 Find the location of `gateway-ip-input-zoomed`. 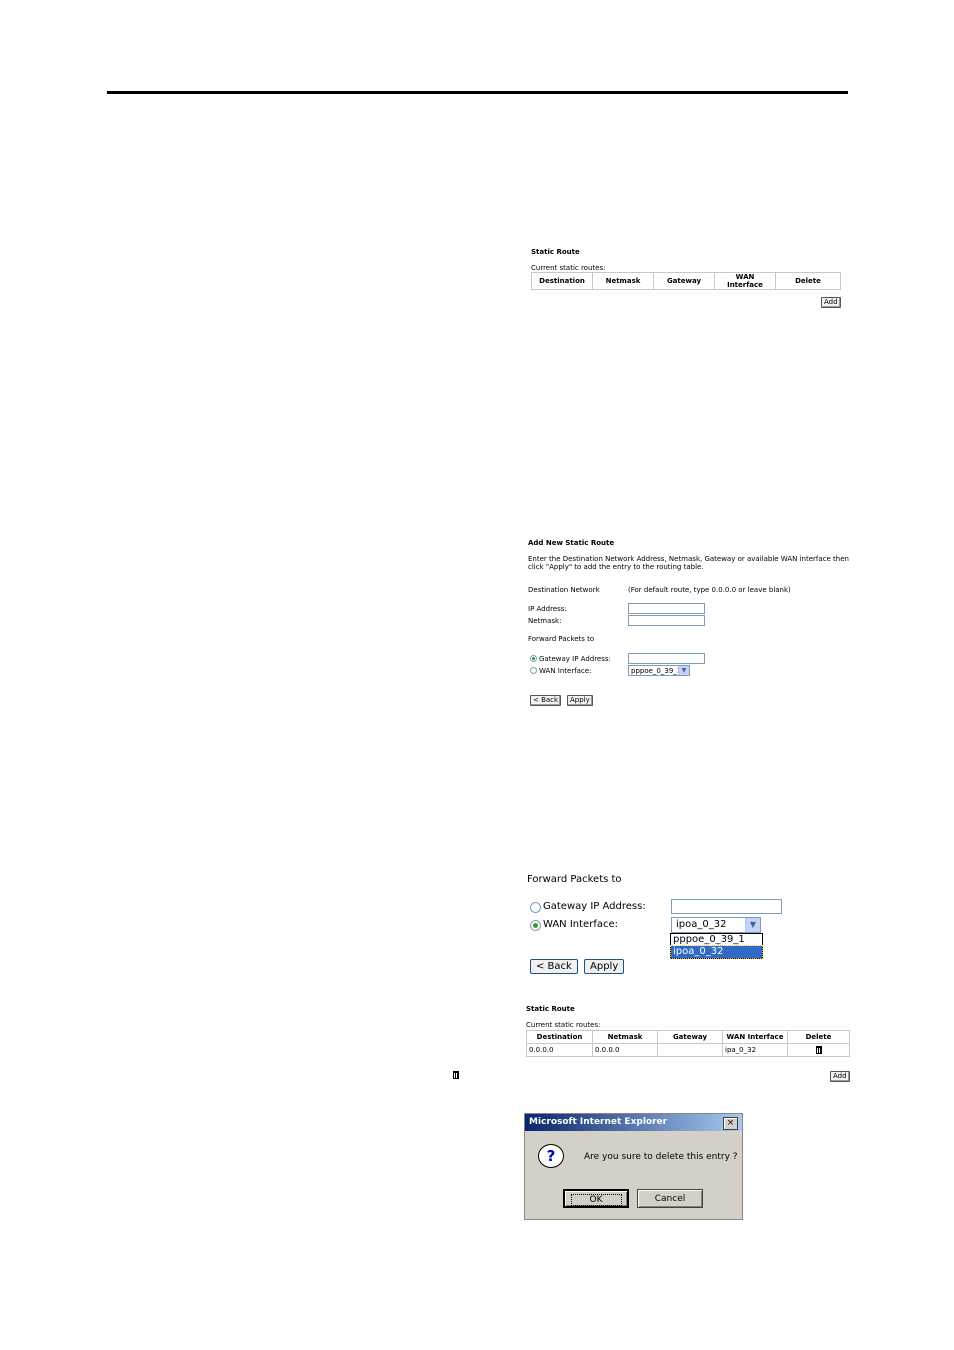

gateway-ip-input-zoomed is located at coordinates (726, 906).